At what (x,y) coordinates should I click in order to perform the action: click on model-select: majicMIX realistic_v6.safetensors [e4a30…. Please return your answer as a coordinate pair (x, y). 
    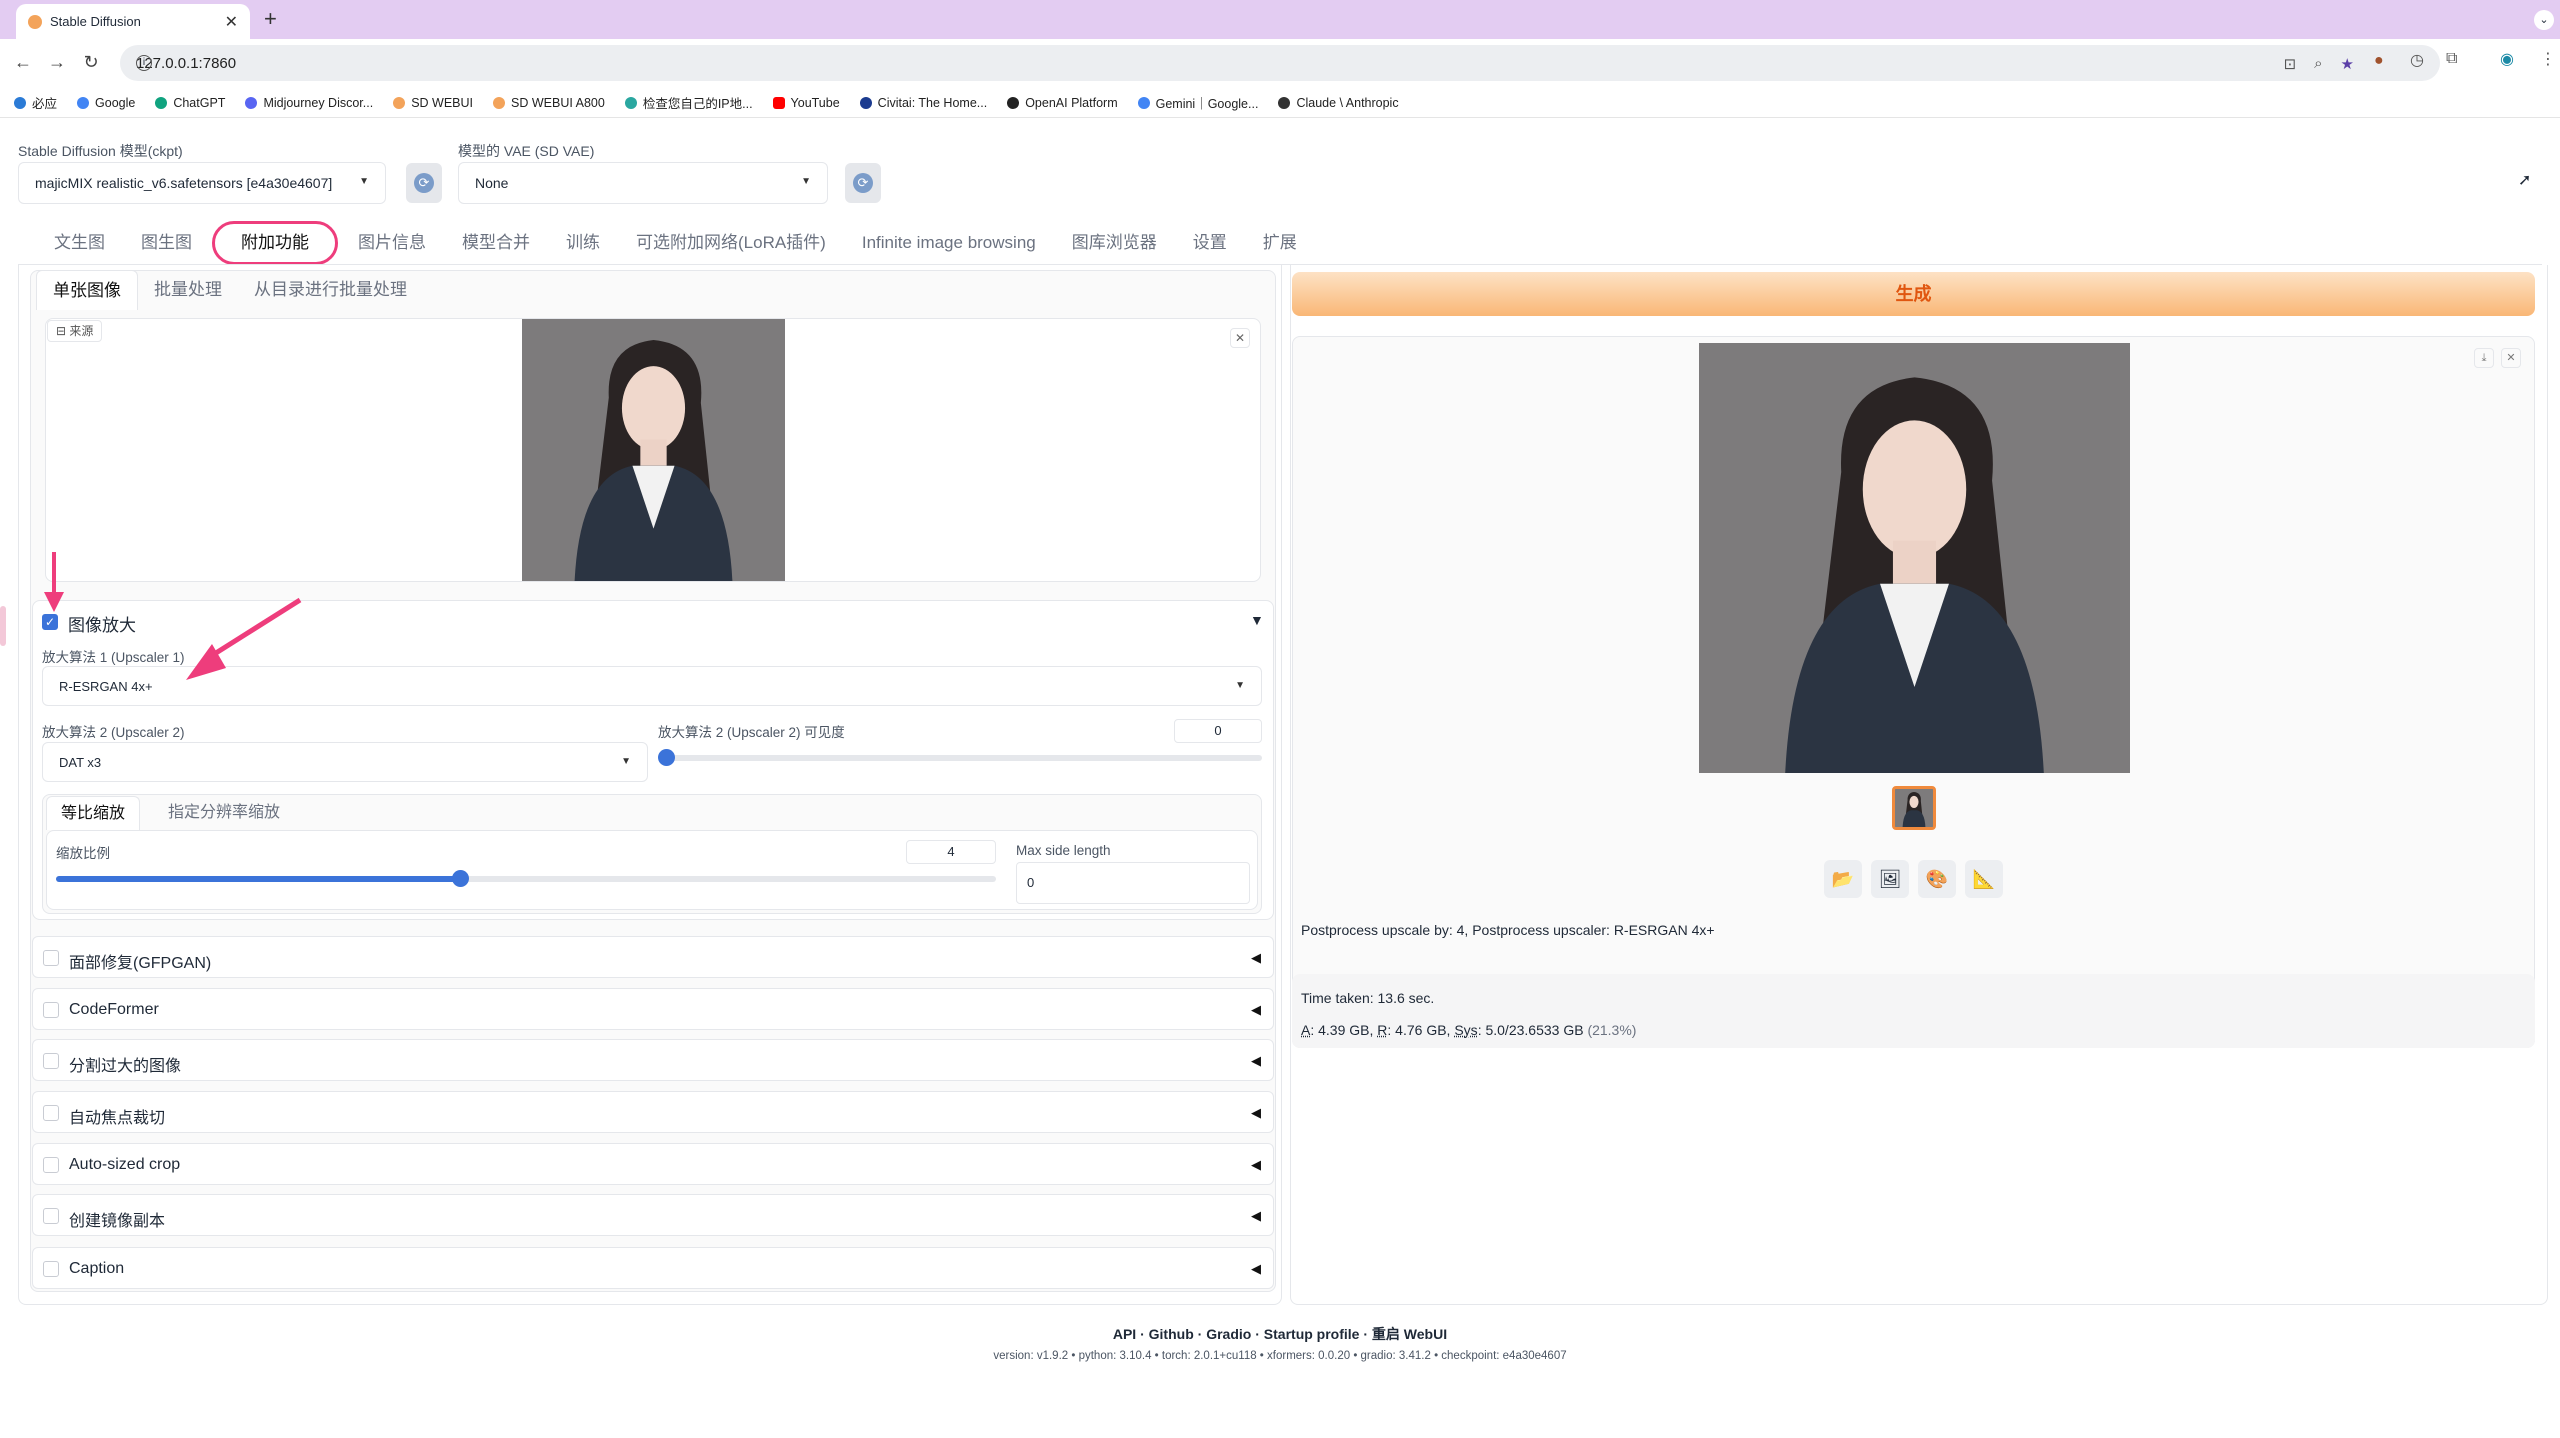
    Looking at the image, I should click on (202, 183).